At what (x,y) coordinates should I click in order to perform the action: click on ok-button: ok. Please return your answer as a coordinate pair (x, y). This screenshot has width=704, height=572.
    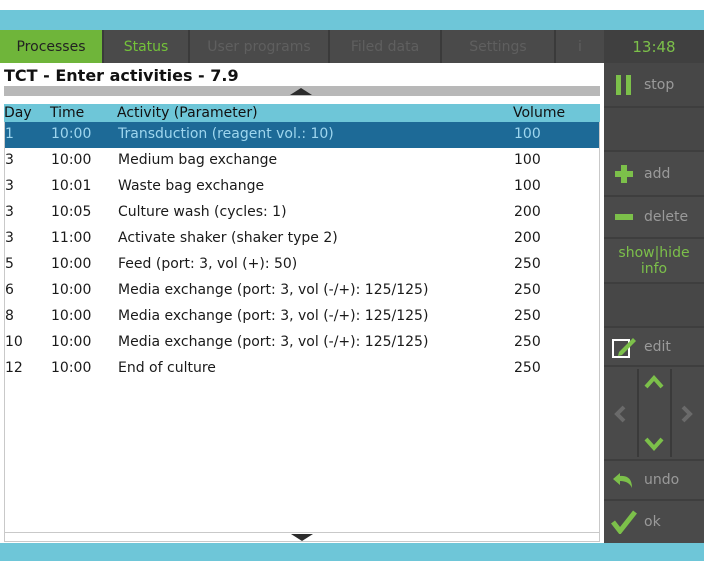
    Looking at the image, I should click on (654, 522).